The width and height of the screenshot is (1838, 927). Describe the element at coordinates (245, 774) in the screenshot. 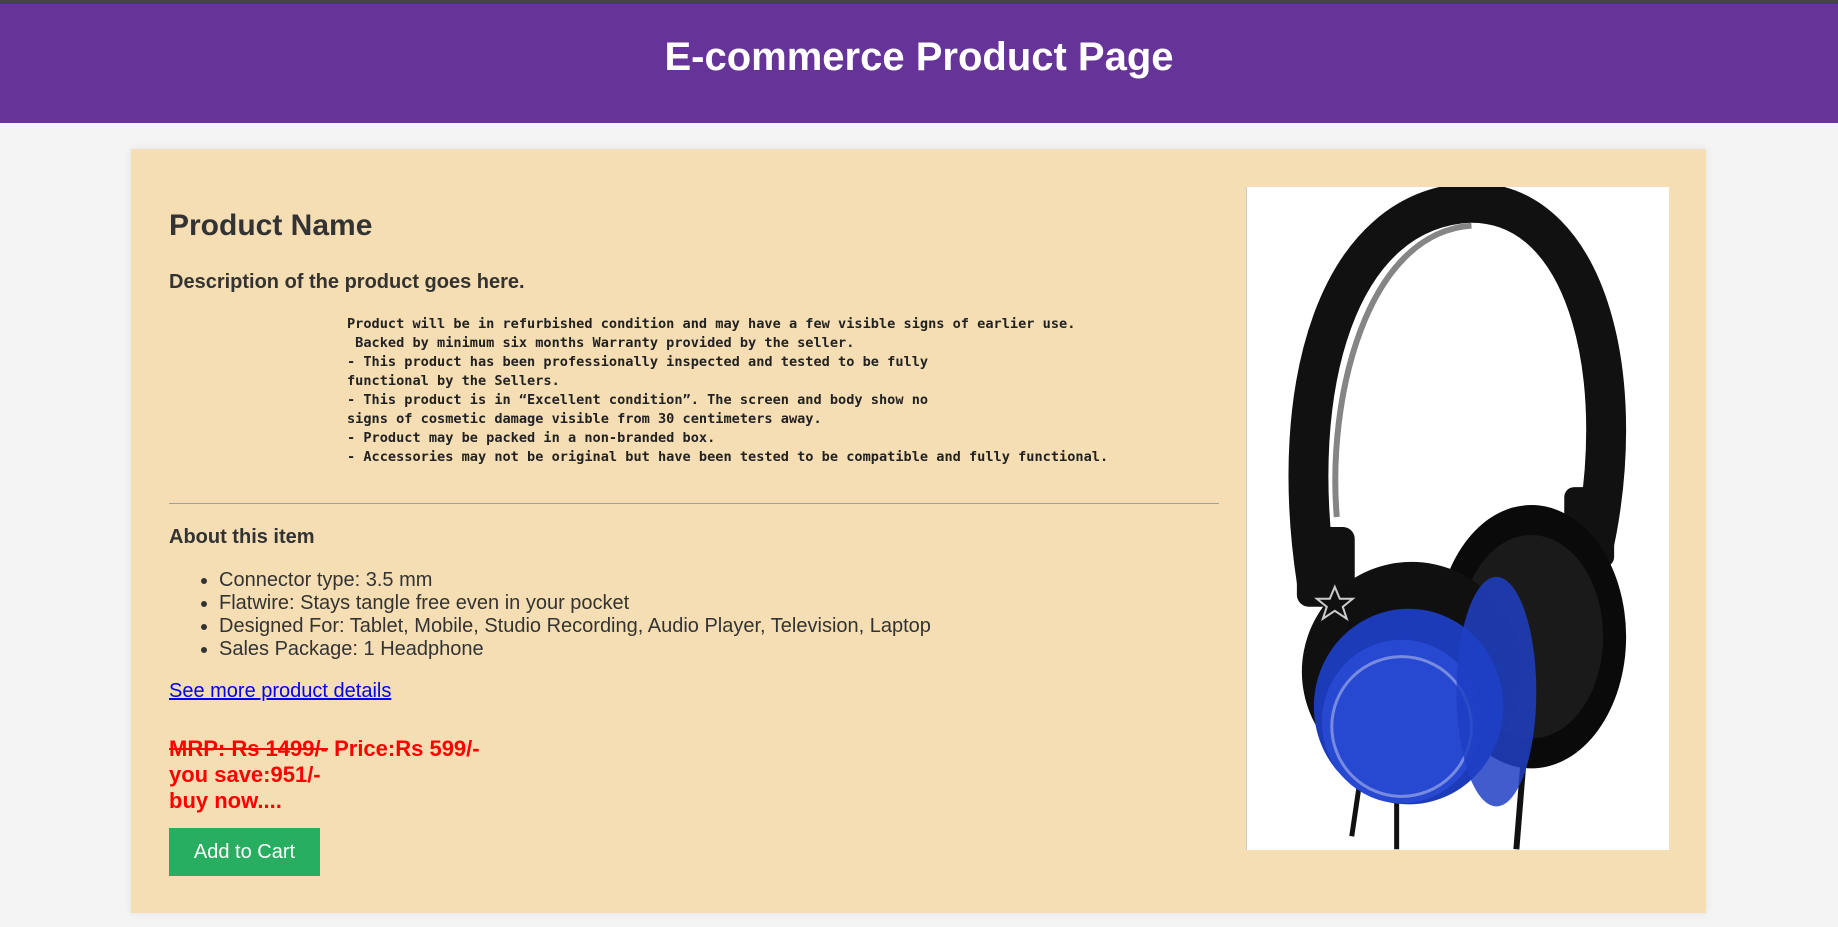

I see `savings-text: you save:951/-` at that location.